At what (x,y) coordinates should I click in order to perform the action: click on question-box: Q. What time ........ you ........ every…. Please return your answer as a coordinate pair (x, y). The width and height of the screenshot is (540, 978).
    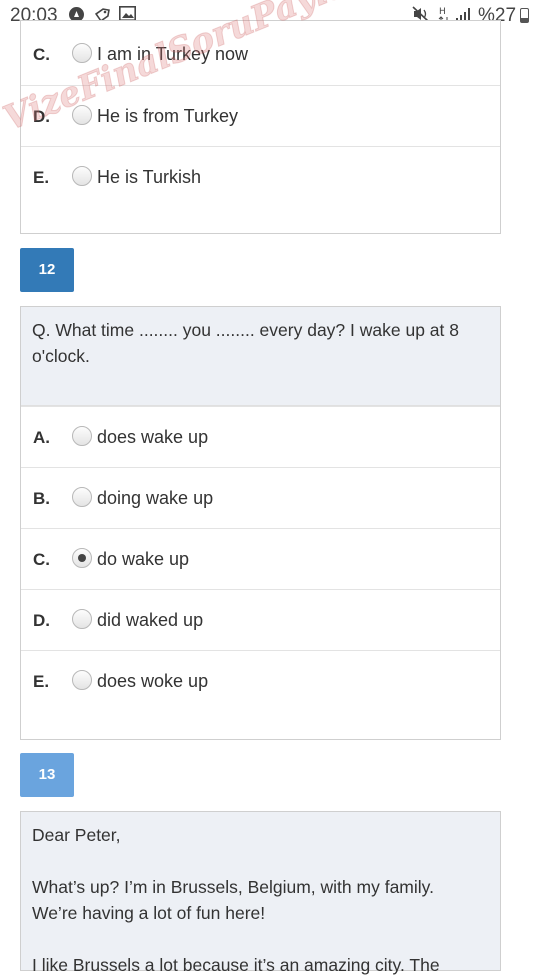
    Looking at the image, I should click on (260, 356).